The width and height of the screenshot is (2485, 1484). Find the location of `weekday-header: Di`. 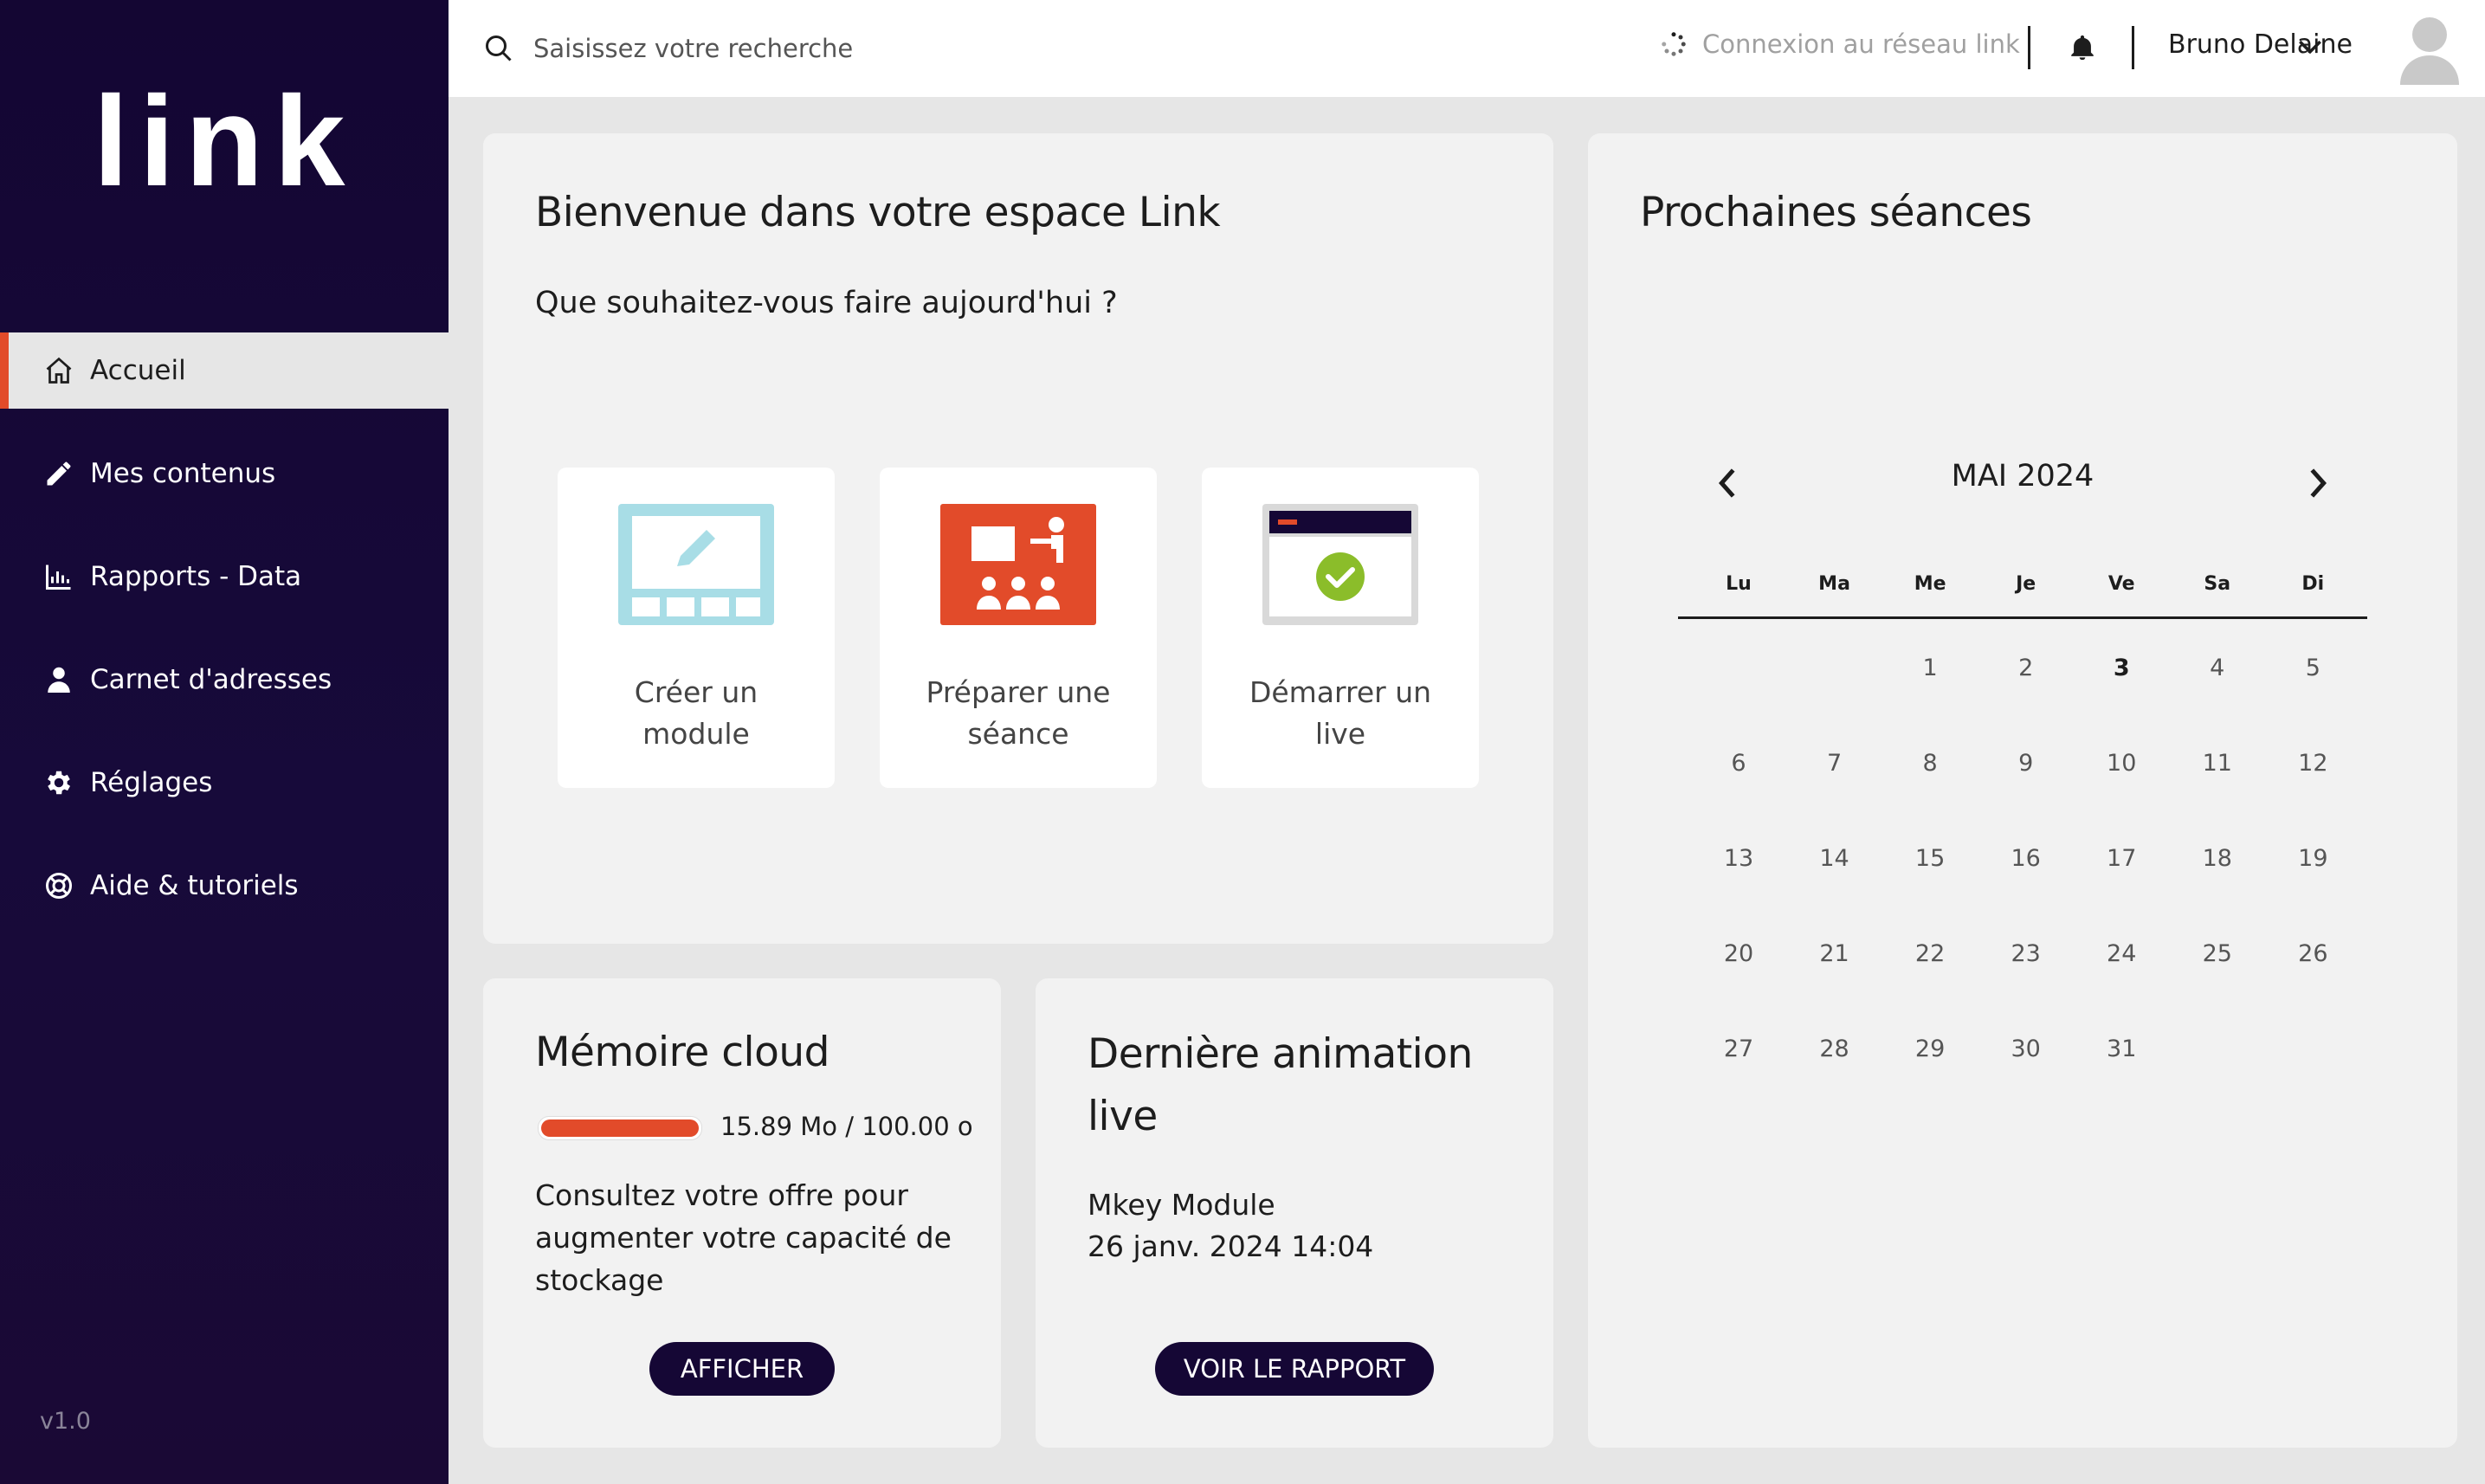

weekday-header: Di is located at coordinates (2313, 584).